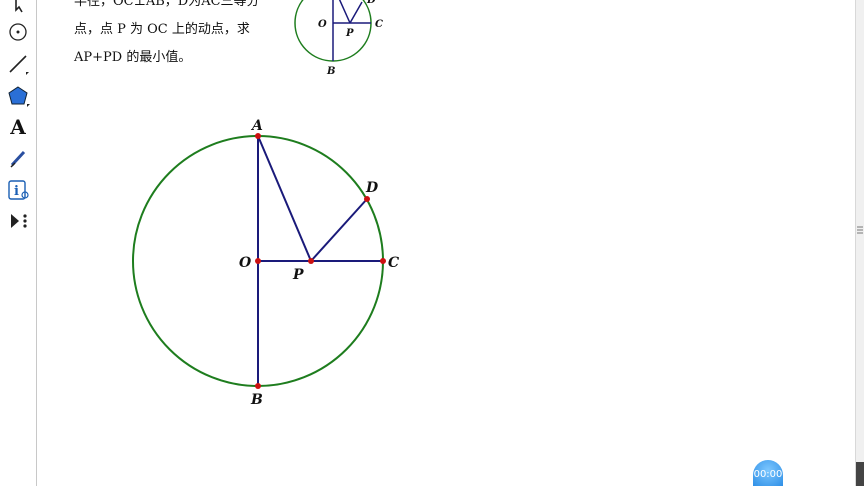 The width and height of the screenshot is (864, 486). What do you see at coordinates (379, 24) in the screenshot?
I see `reference-label-c: C` at bounding box center [379, 24].